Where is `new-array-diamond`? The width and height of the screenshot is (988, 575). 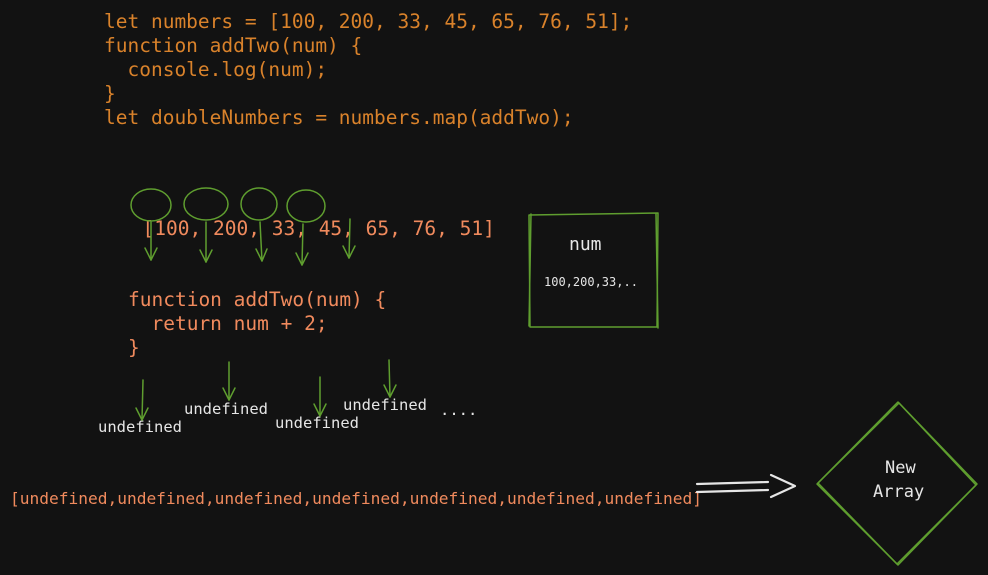
new-array-diamond is located at coordinates (897, 483).